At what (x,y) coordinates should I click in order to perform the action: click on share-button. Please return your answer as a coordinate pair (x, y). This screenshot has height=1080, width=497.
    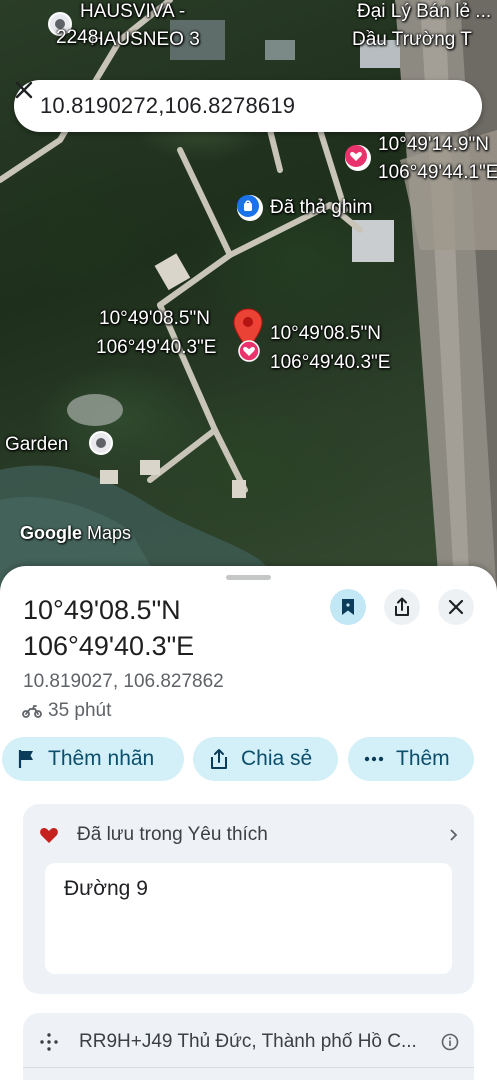
    Looking at the image, I should click on (402, 607).